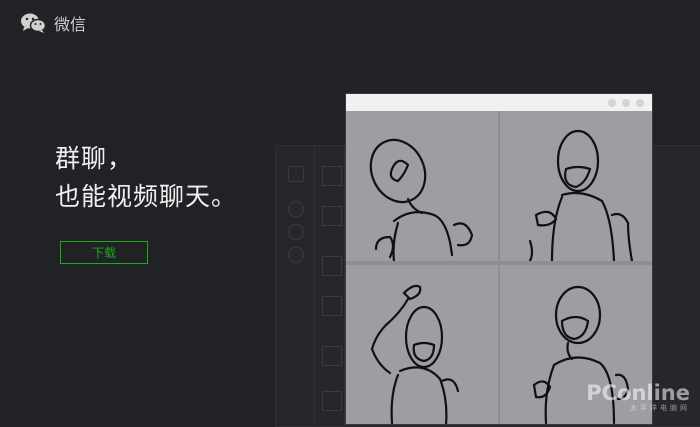  Describe the element at coordinates (640, 103) in the screenshot. I see `window-close-icon` at that location.